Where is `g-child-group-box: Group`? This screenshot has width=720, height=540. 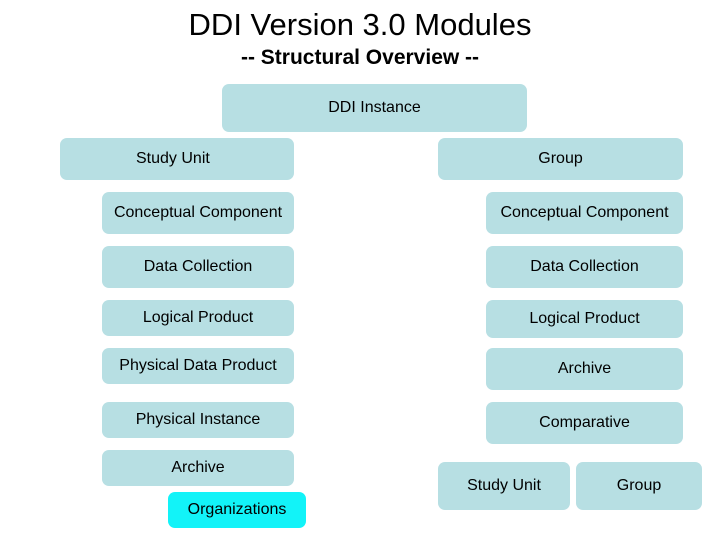
g-child-group-box: Group is located at coordinates (639, 486).